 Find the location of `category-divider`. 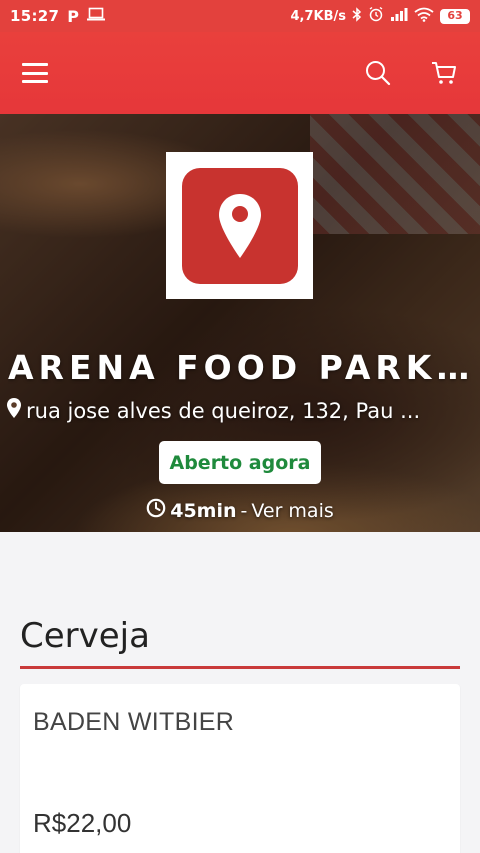

category-divider is located at coordinates (240, 667).